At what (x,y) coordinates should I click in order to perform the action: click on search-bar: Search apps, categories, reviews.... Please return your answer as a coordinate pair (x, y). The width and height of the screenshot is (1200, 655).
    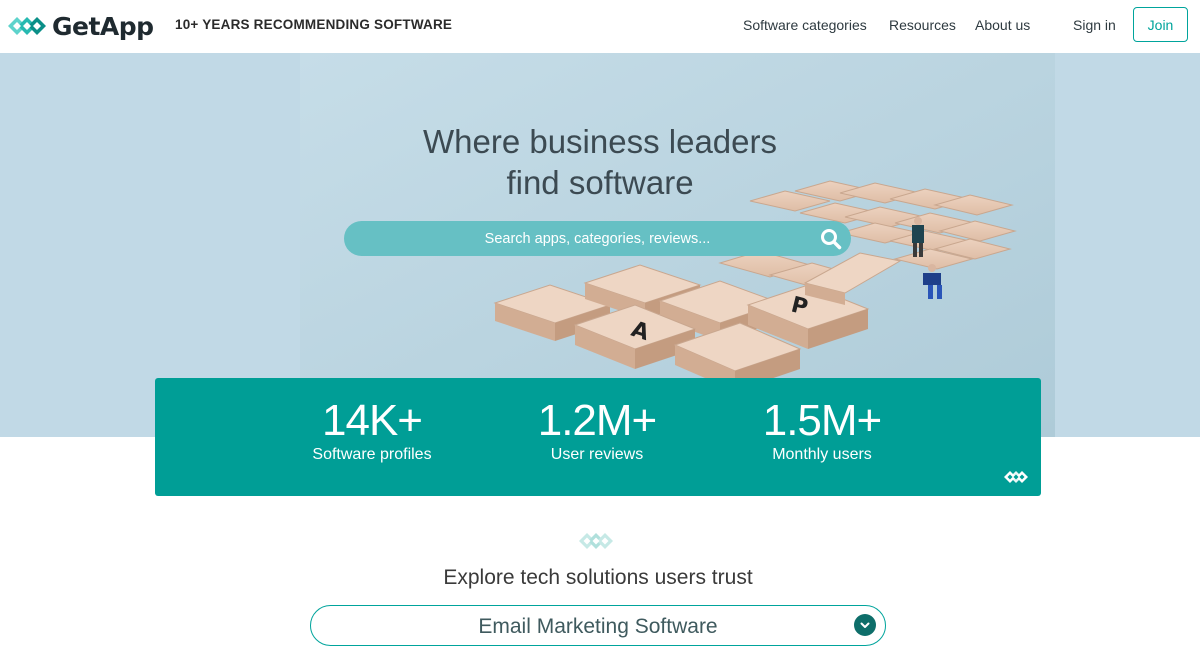
    Looking at the image, I should click on (597, 238).